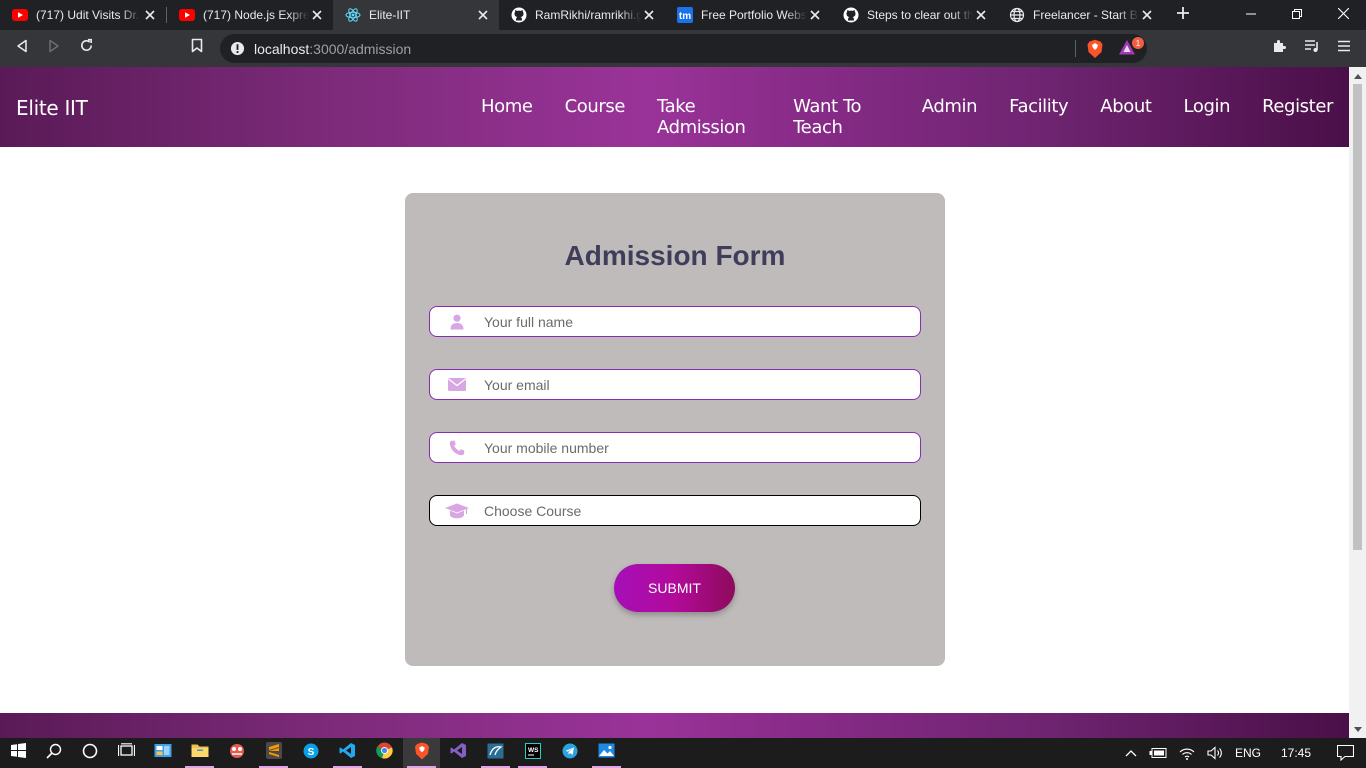 This screenshot has height=768, width=1366. Describe the element at coordinates (310, 753) in the screenshot. I see `taskbar-app-skype: S` at that location.